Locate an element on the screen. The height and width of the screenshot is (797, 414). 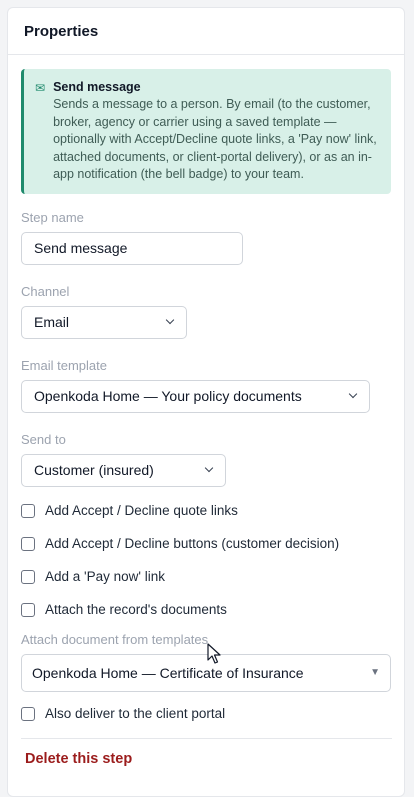
panel-title: Properties is located at coordinates (206, 31).